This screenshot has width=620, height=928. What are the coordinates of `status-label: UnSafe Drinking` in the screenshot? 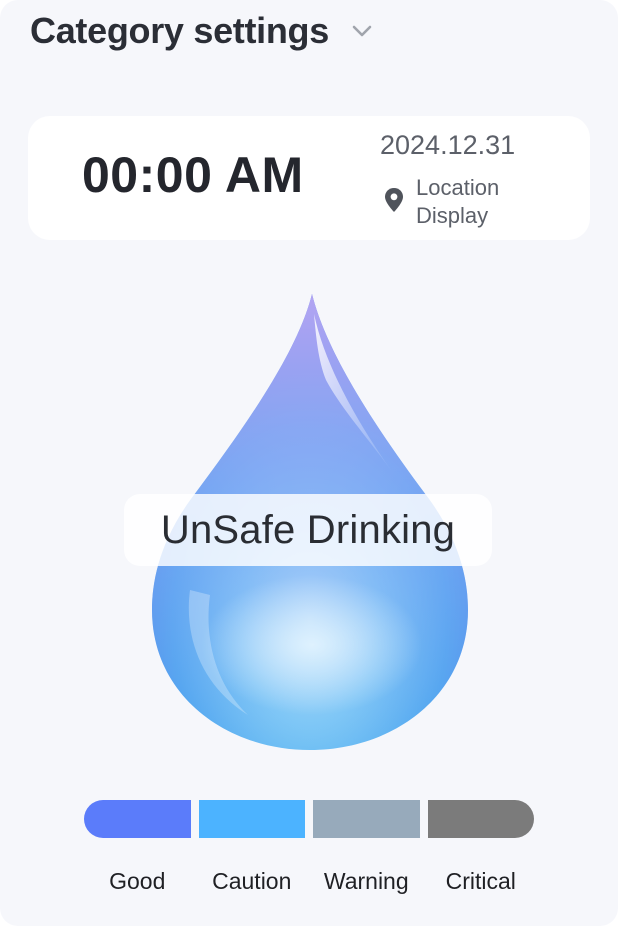 It's located at (308, 529).